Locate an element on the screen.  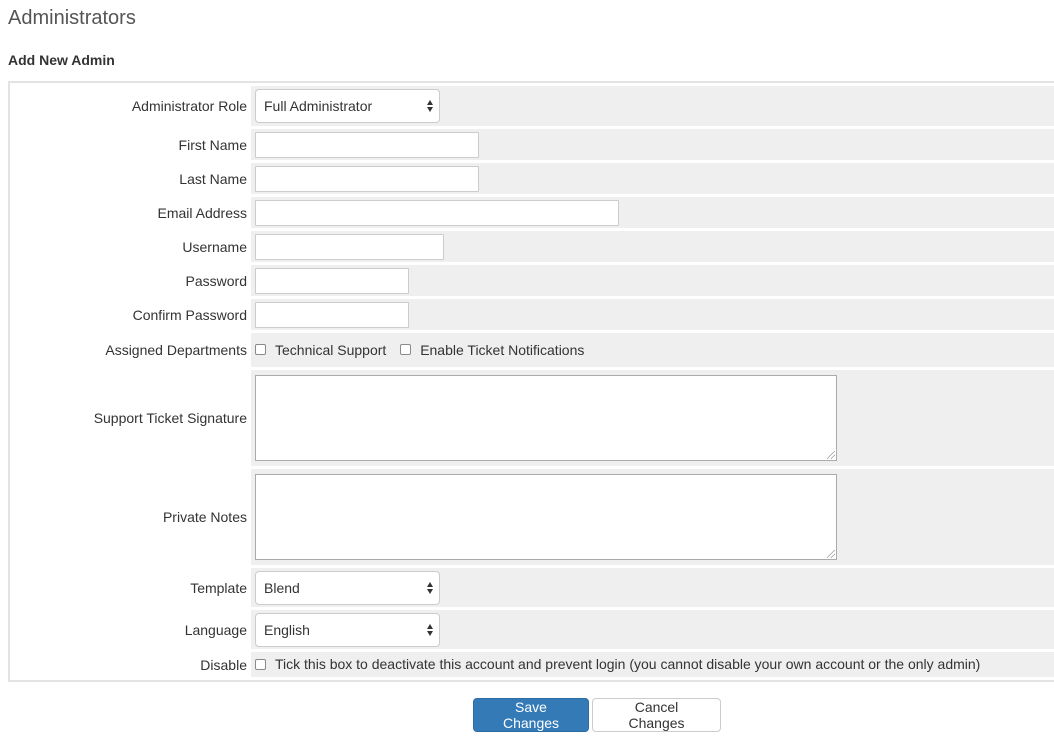
password-row: Password is located at coordinates (532, 280).